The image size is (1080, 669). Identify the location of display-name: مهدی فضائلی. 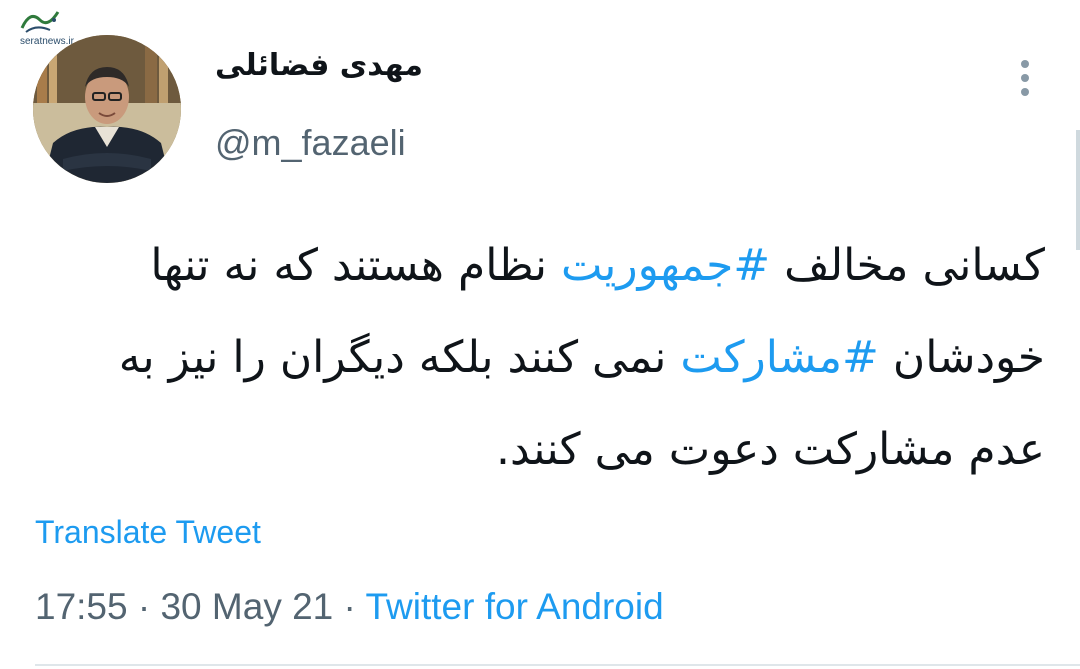
(319, 65).